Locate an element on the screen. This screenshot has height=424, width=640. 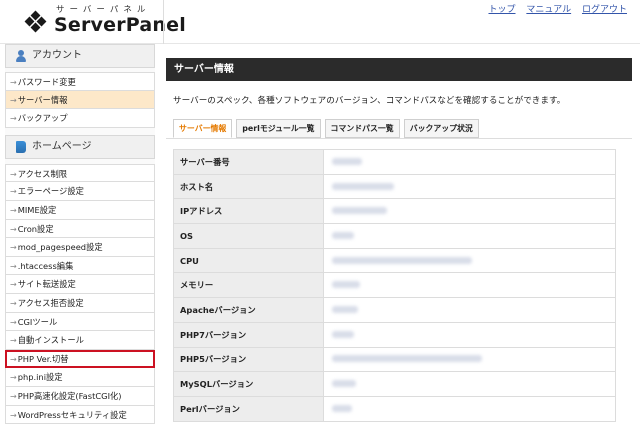
sidebar-item-cron: →Cron設定 is located at coordinates (80, 229).